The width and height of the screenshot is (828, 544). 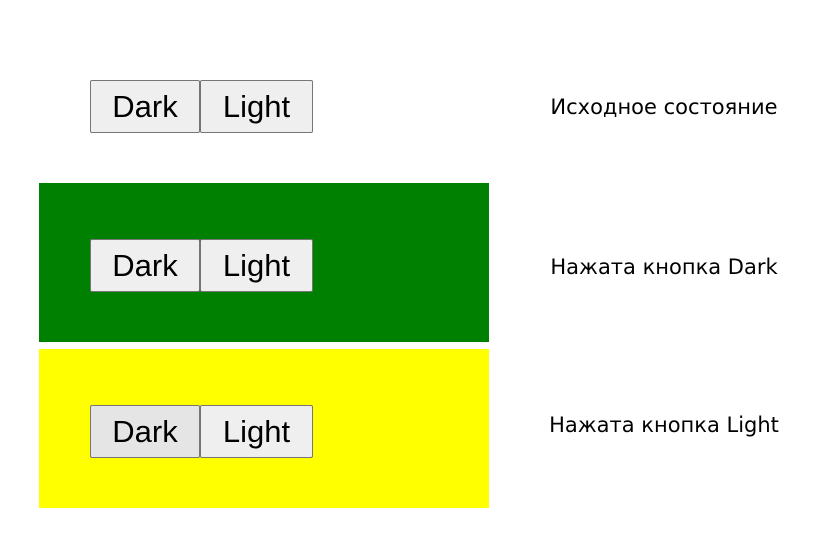 What do you see at coordinates (664, 267) in the screenshot?
I see `caption-dark-state: Нажата кнопка Dark` at bounding box center [664, 267].